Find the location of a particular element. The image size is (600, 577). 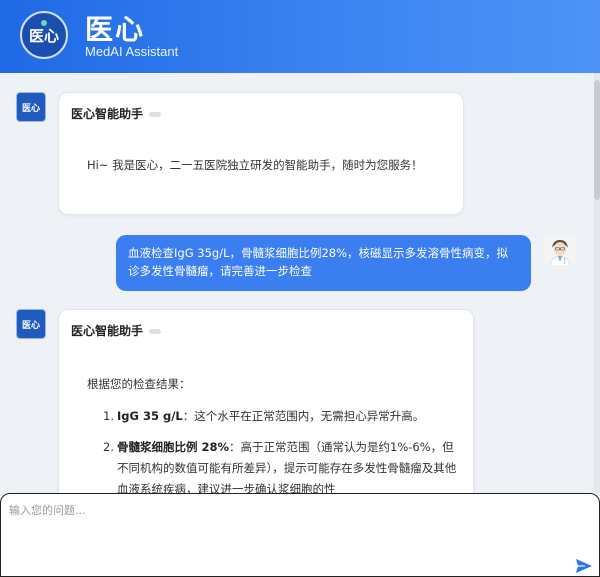

send-button is located at coordinates (584, 566).